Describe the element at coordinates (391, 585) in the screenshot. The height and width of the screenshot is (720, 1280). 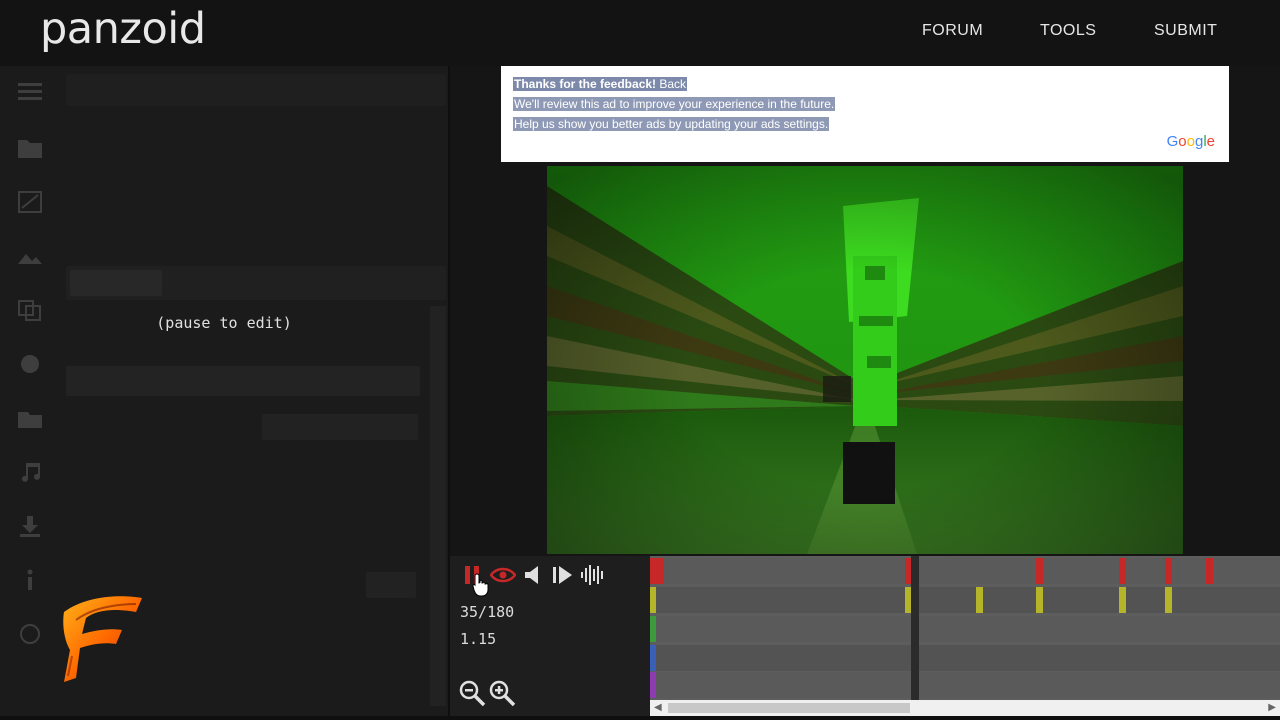
I see `editor-button-ghost` at that location.